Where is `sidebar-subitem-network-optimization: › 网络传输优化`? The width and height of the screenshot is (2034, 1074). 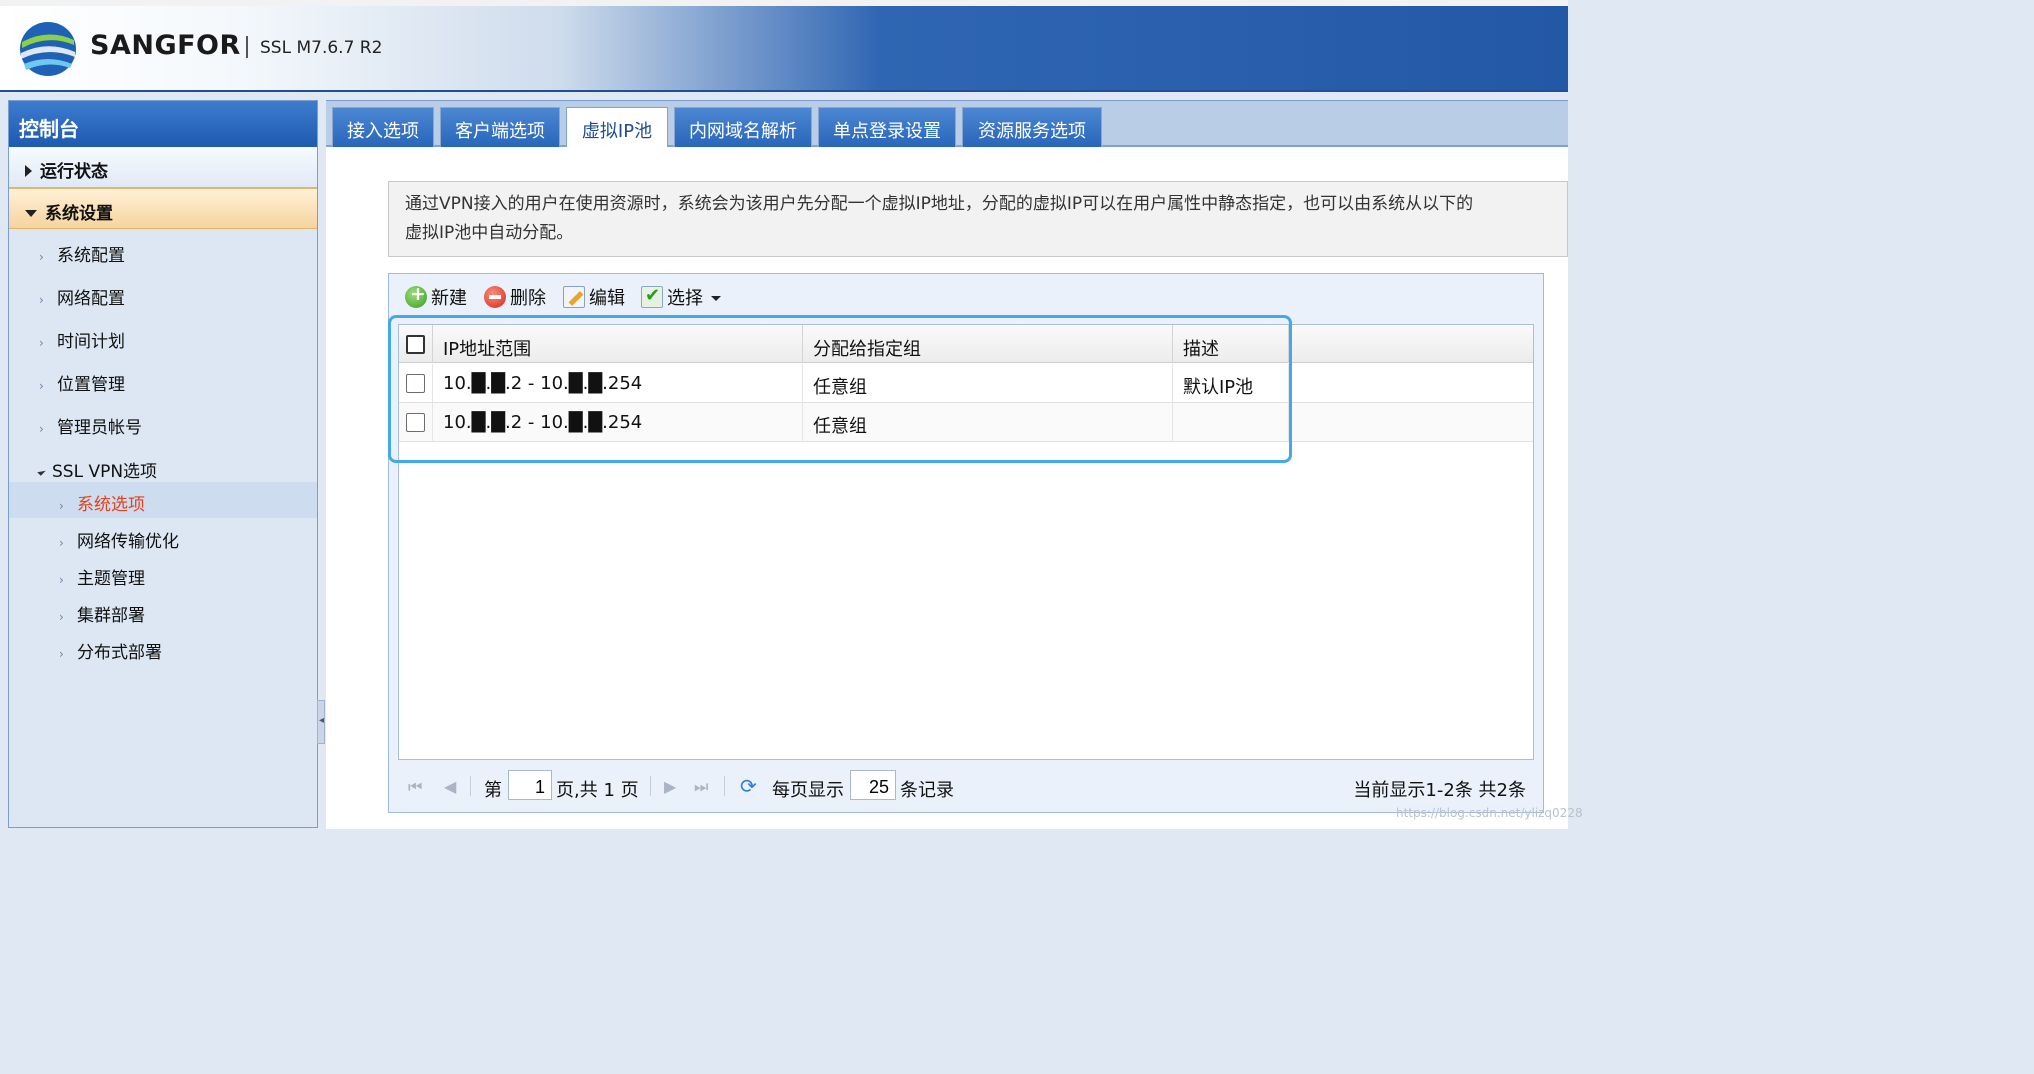 sidebar-subitem-network-optimization: › 网络传输优化 is located at coordinates (119, 539).